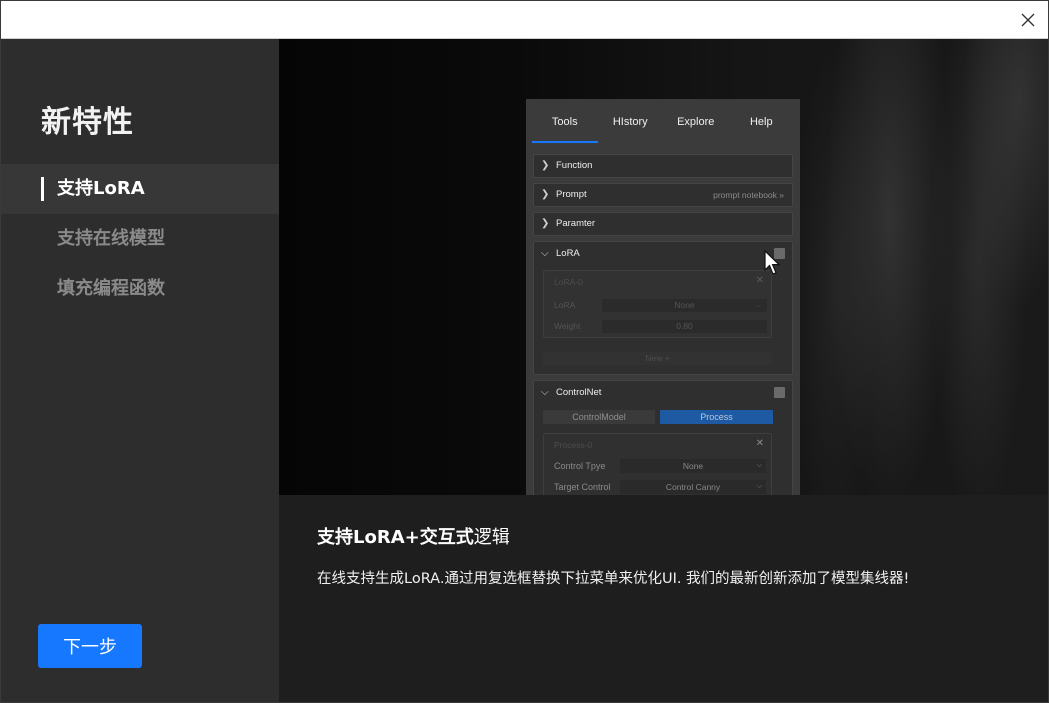 The height and width of the screenshot is (703, 1049). What do you see at coordinates (657, 358) in the screenshot?
I see `lora-new-button: New +` at bounding box center [657, 358].